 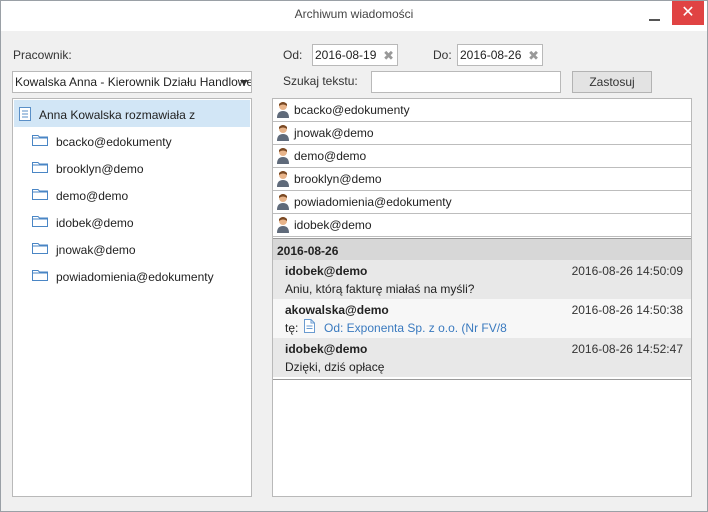 I want to click on participant-label: idobek@demo, so click(x=333, y=225).